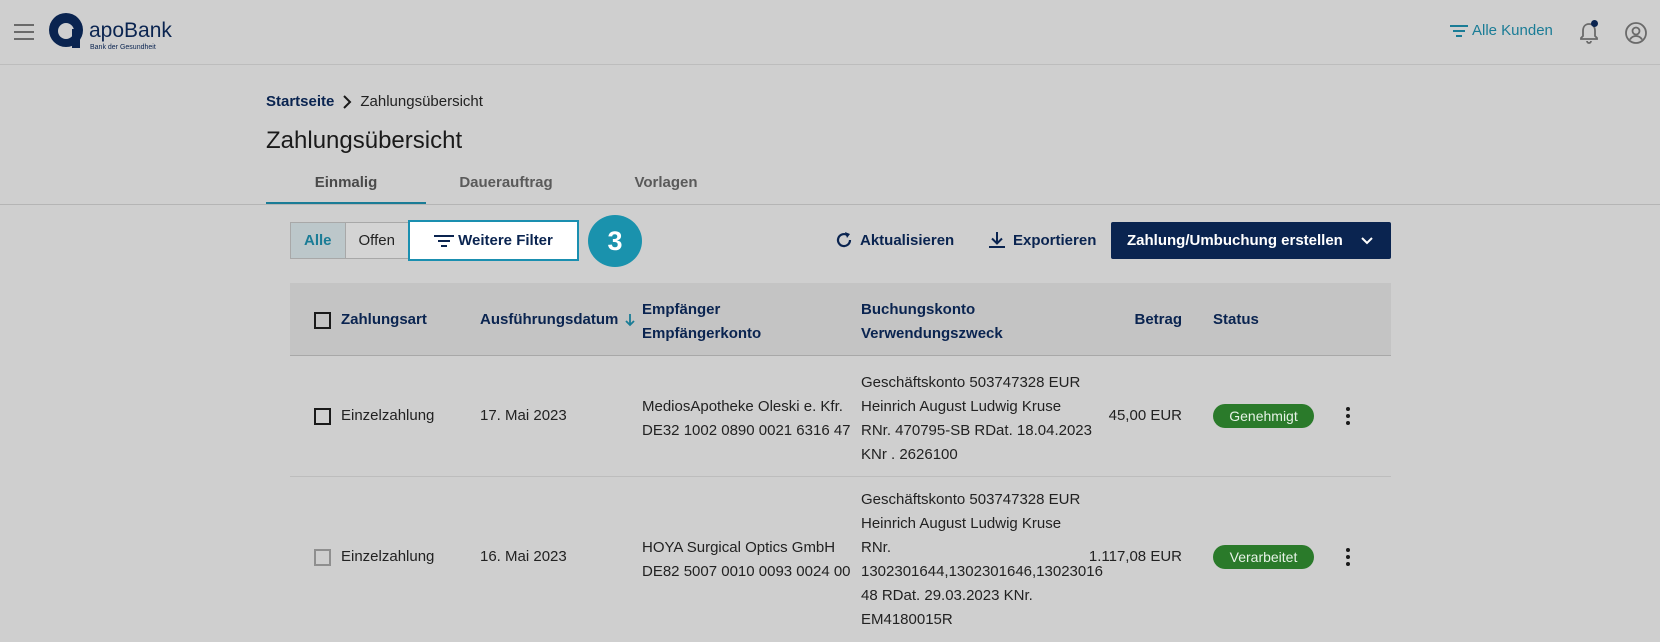 This screenshot has height=642, width=1660. Describe the element at coordinates (615, 241) in the screenshot. I see `step-number-badge: 3` at that location.